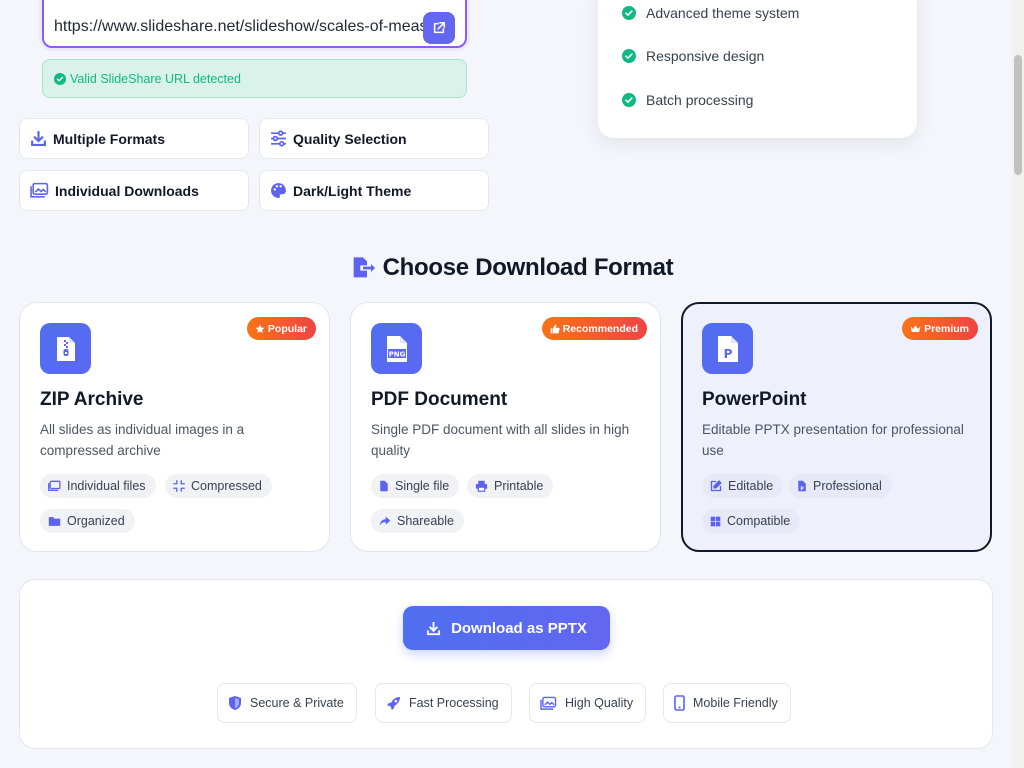  Describe the element at coordinates (134, 190) in the screenshot. I see `feature-individual-downloads: Individual Downloads` at that location.